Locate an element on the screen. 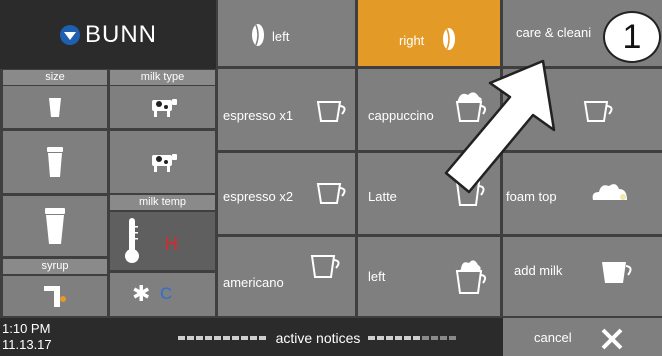 This screenshot has width=662, height=356. drink-cappuccino-button: cappuccino is located at coordinates (429, 109).